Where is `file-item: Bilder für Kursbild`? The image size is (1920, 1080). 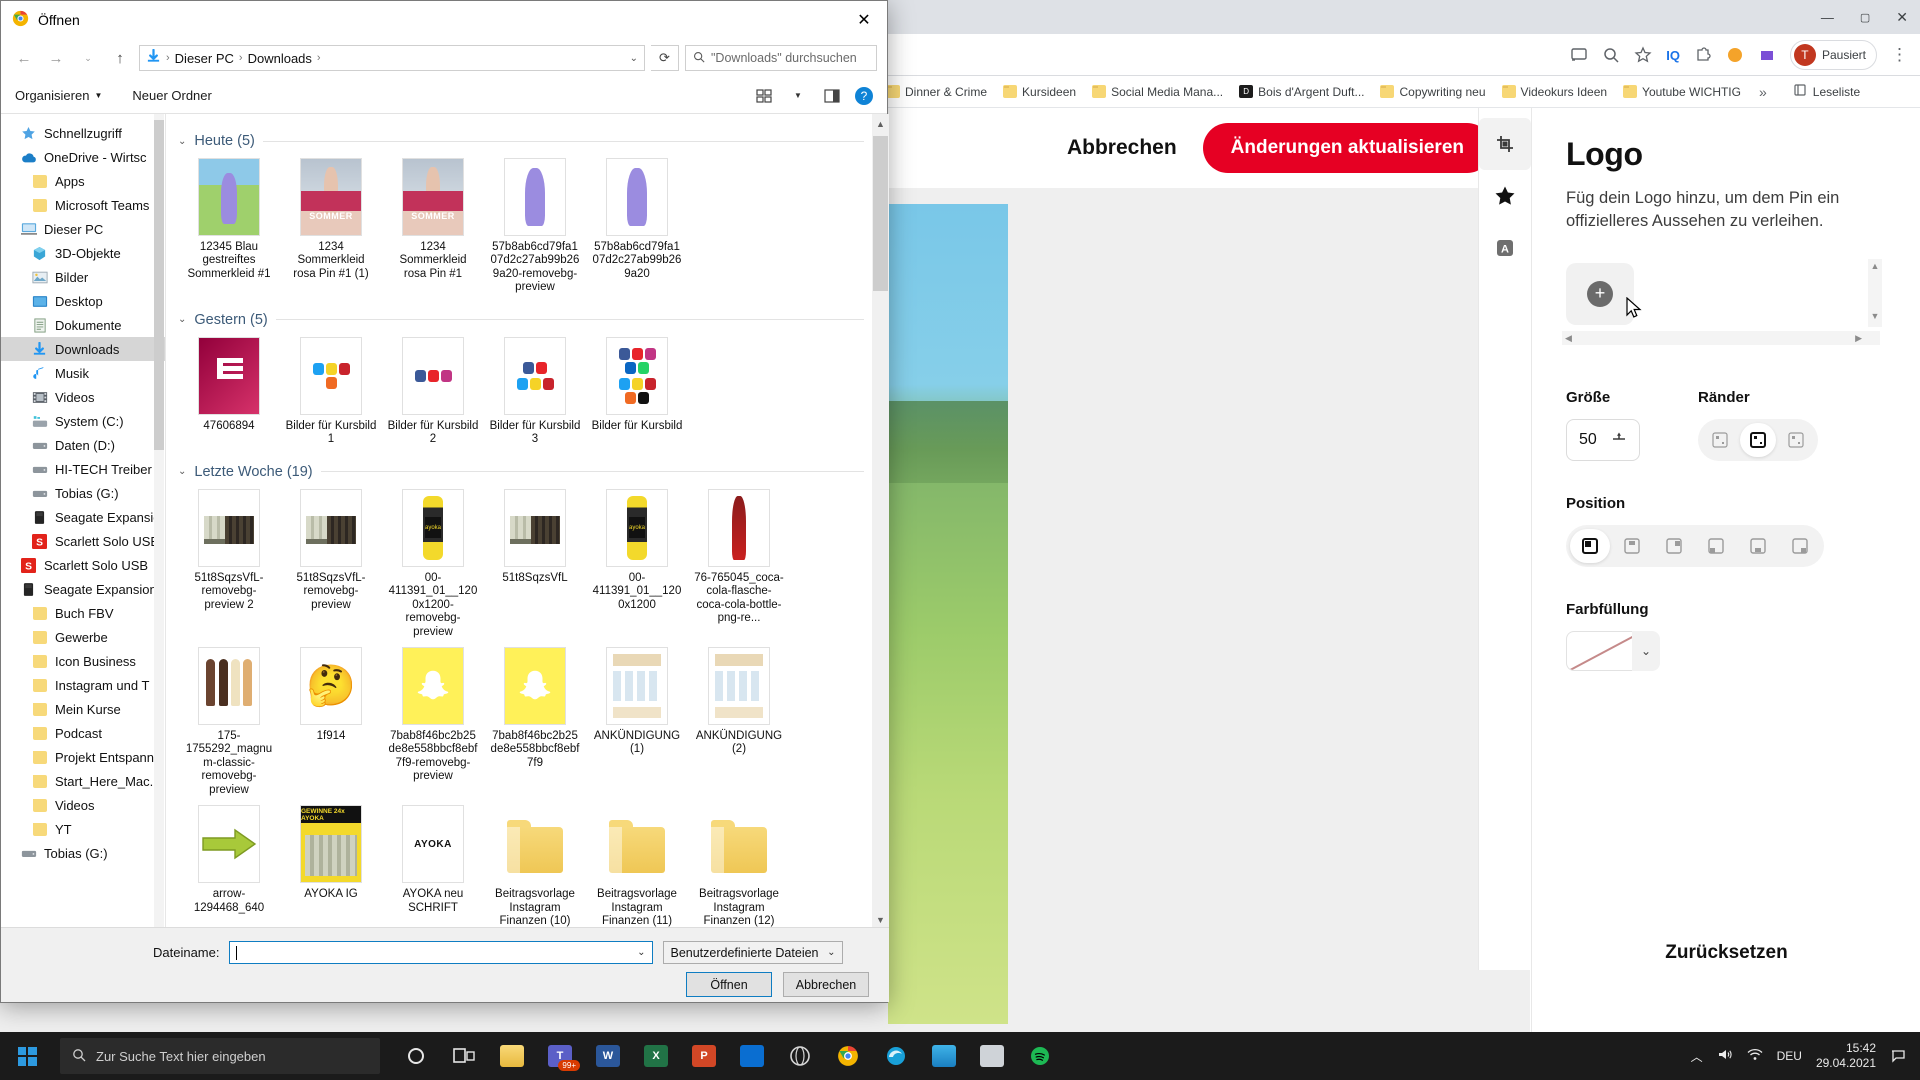 file-item: Bilder für Kursbild is located at coordinates (637, 391).